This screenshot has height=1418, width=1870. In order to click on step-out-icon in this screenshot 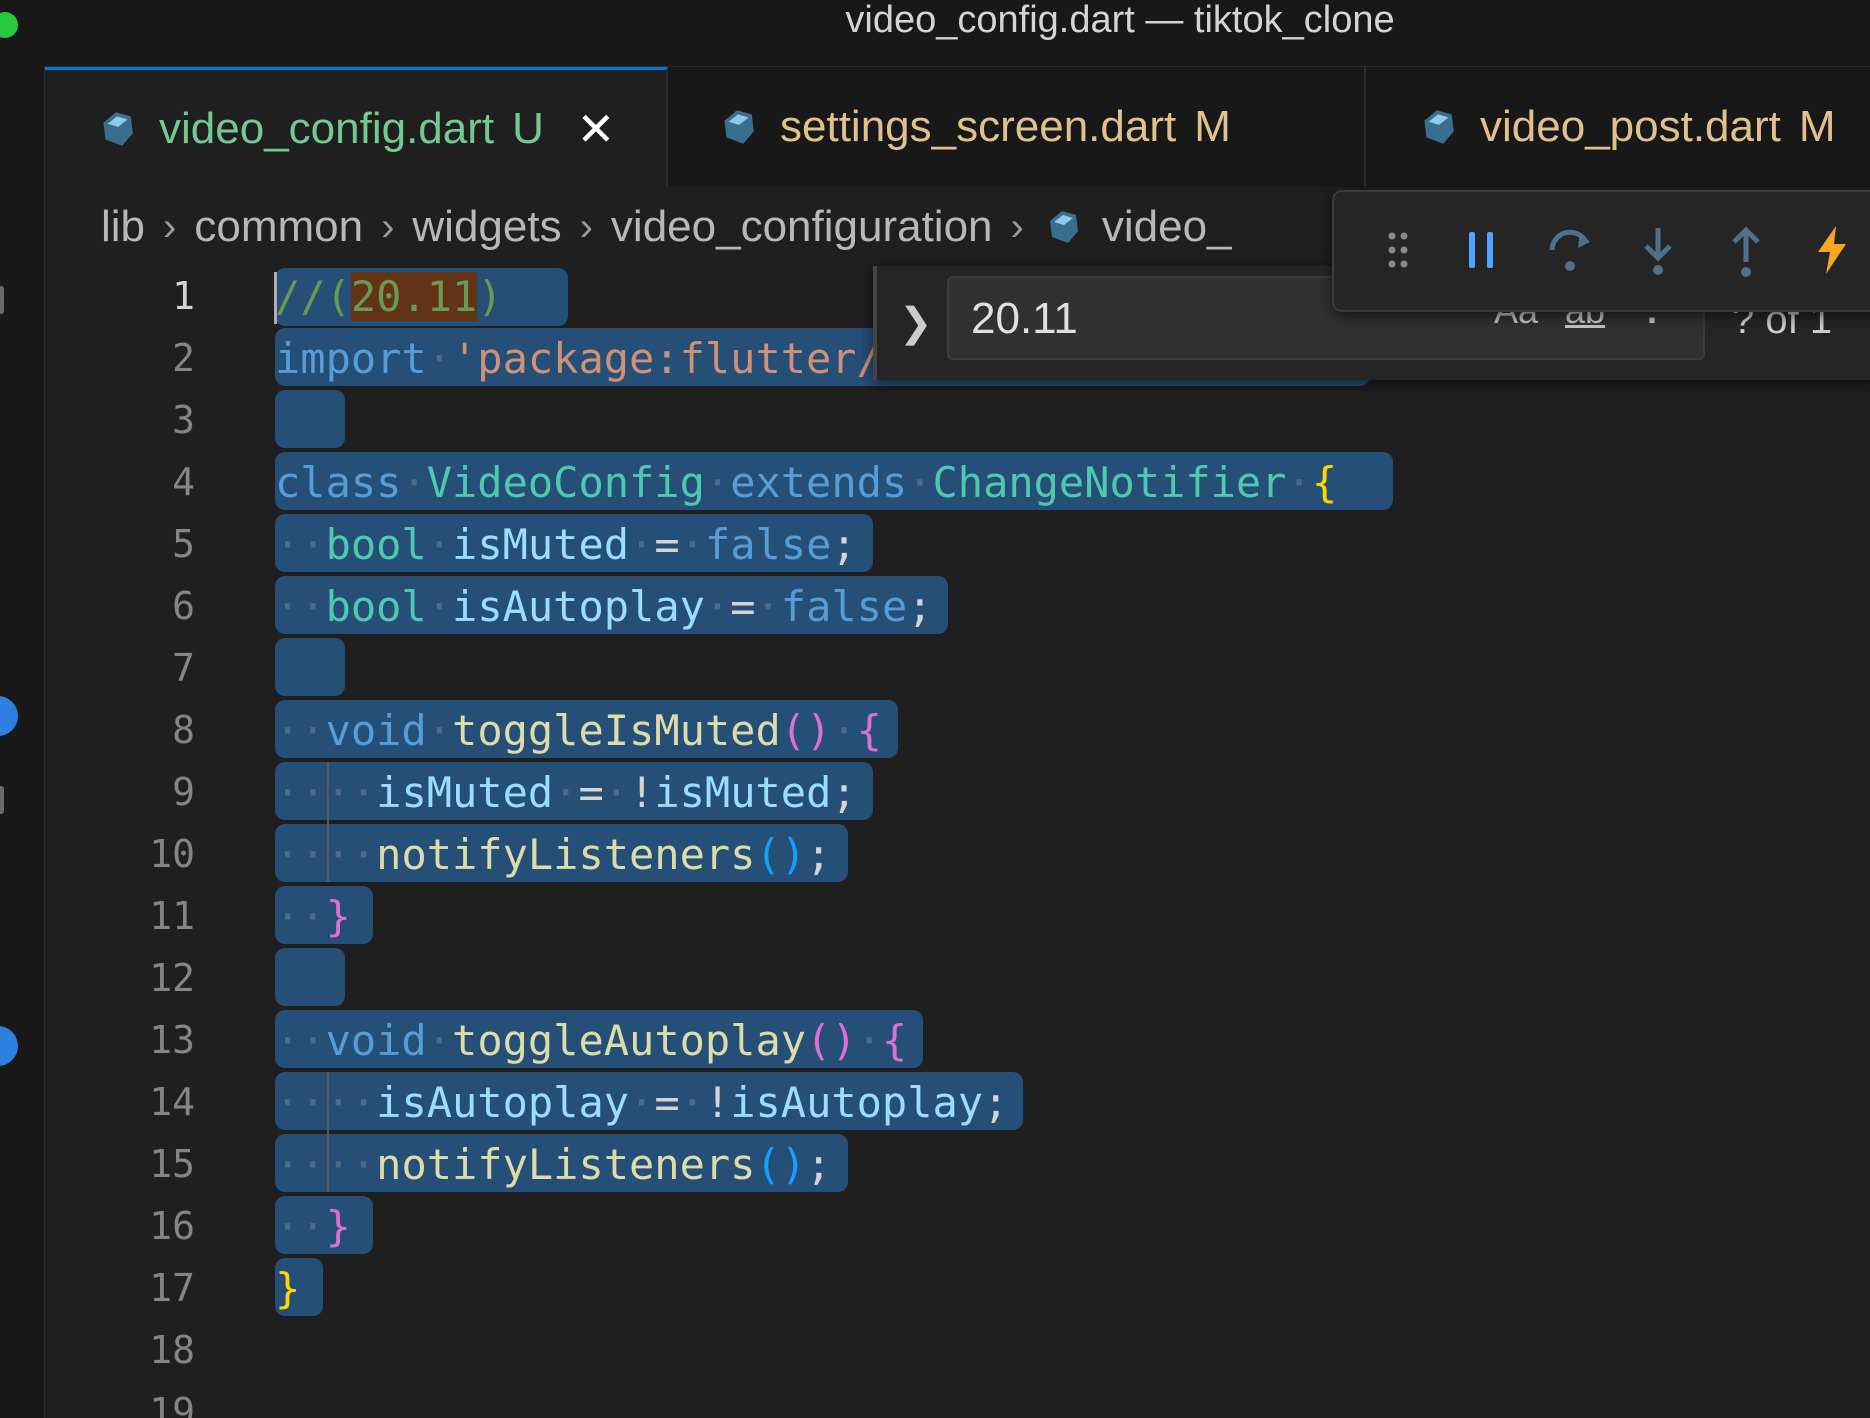, I will do `click(1746, 250)`.